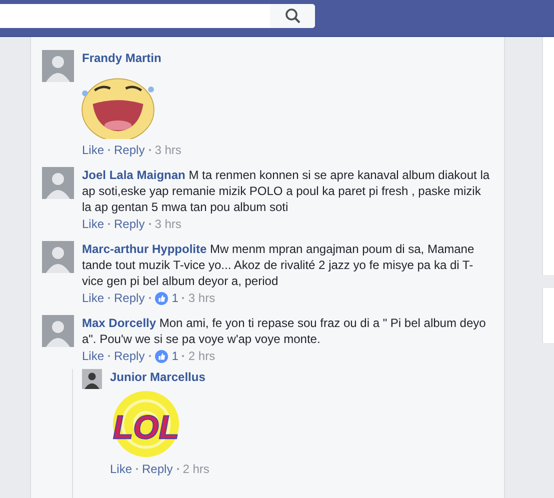 The image size is (554, 498). What do you see at coordinates (144, 249) in the screenshot?
I see `author-link: Marc-arthur Hyppolite` at bounding box center [144, 249].